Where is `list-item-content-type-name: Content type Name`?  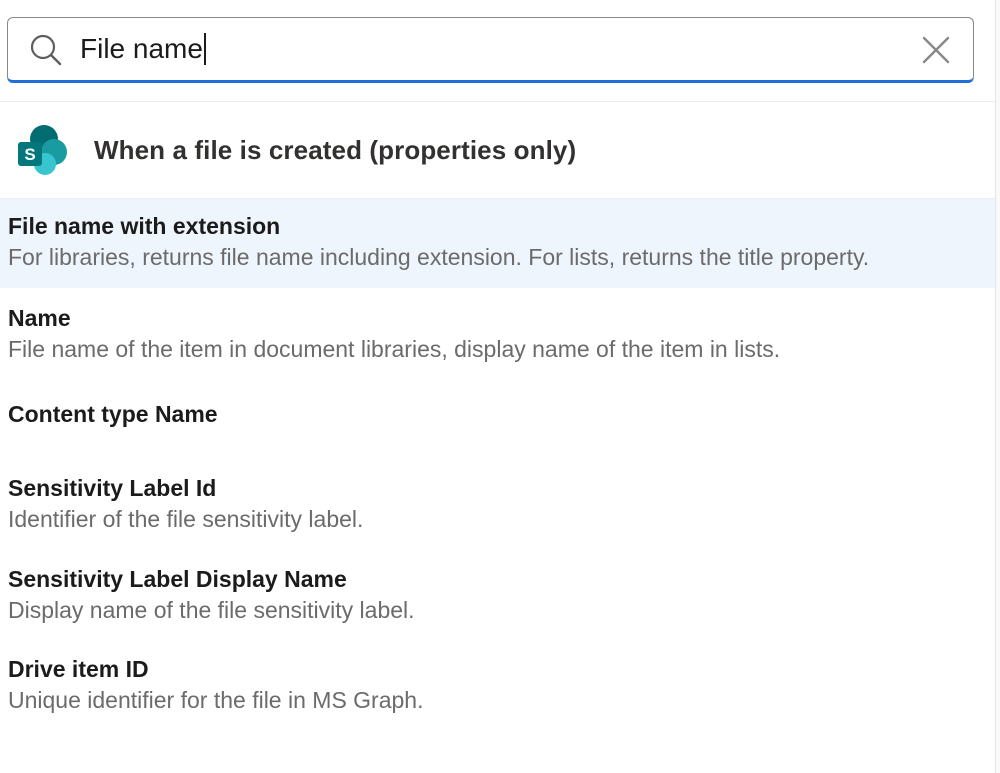 list-item-content-type-name: Content type Name is located at coordinates (500, 413).